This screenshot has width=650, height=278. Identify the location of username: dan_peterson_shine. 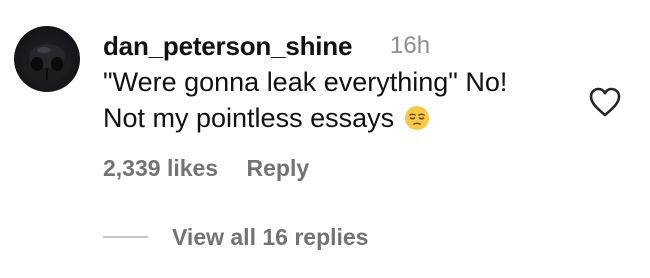
(227, 46).